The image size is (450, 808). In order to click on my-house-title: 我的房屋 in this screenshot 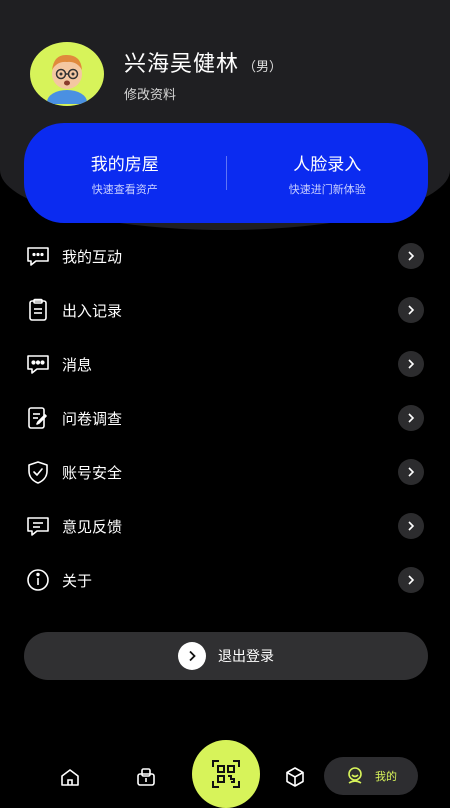, I will do `click(124, 164)`.